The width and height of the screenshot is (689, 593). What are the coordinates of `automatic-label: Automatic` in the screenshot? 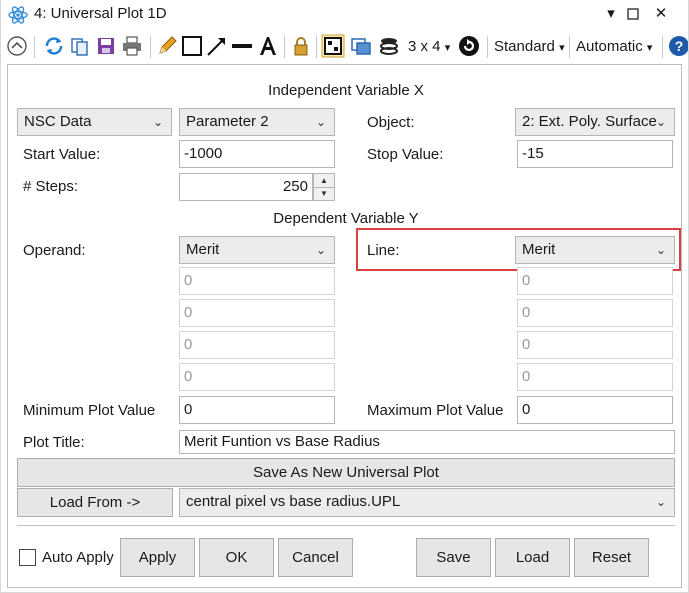 It's located at (609, 46).